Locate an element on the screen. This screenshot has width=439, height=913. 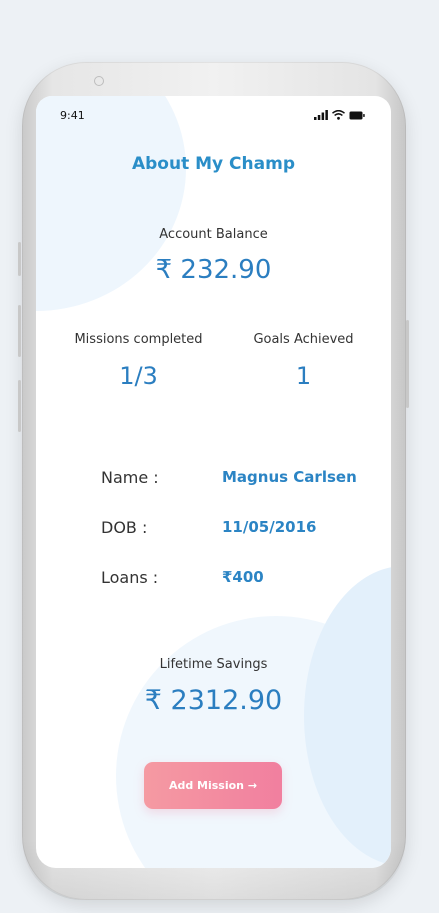
account-balance-value: ₹ 232.90 is located at coordinates (213, 270).